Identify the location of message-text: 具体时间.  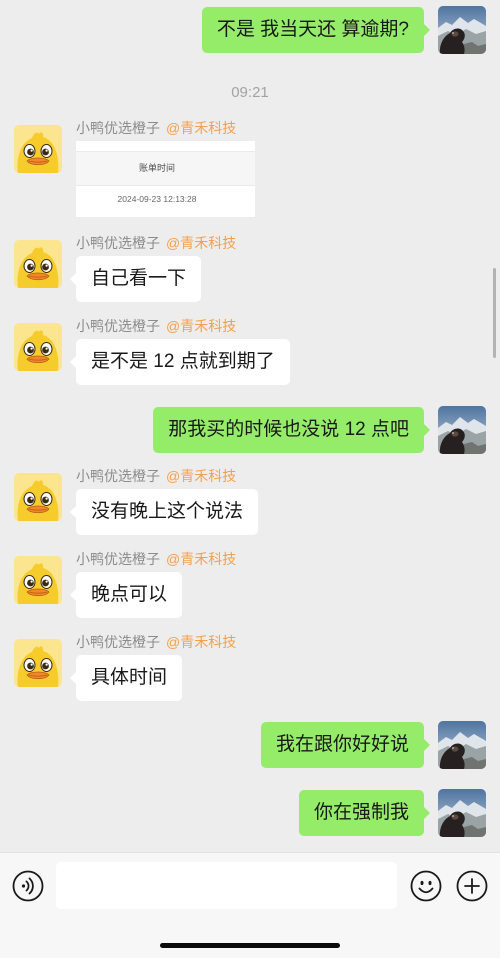
(129, 677).